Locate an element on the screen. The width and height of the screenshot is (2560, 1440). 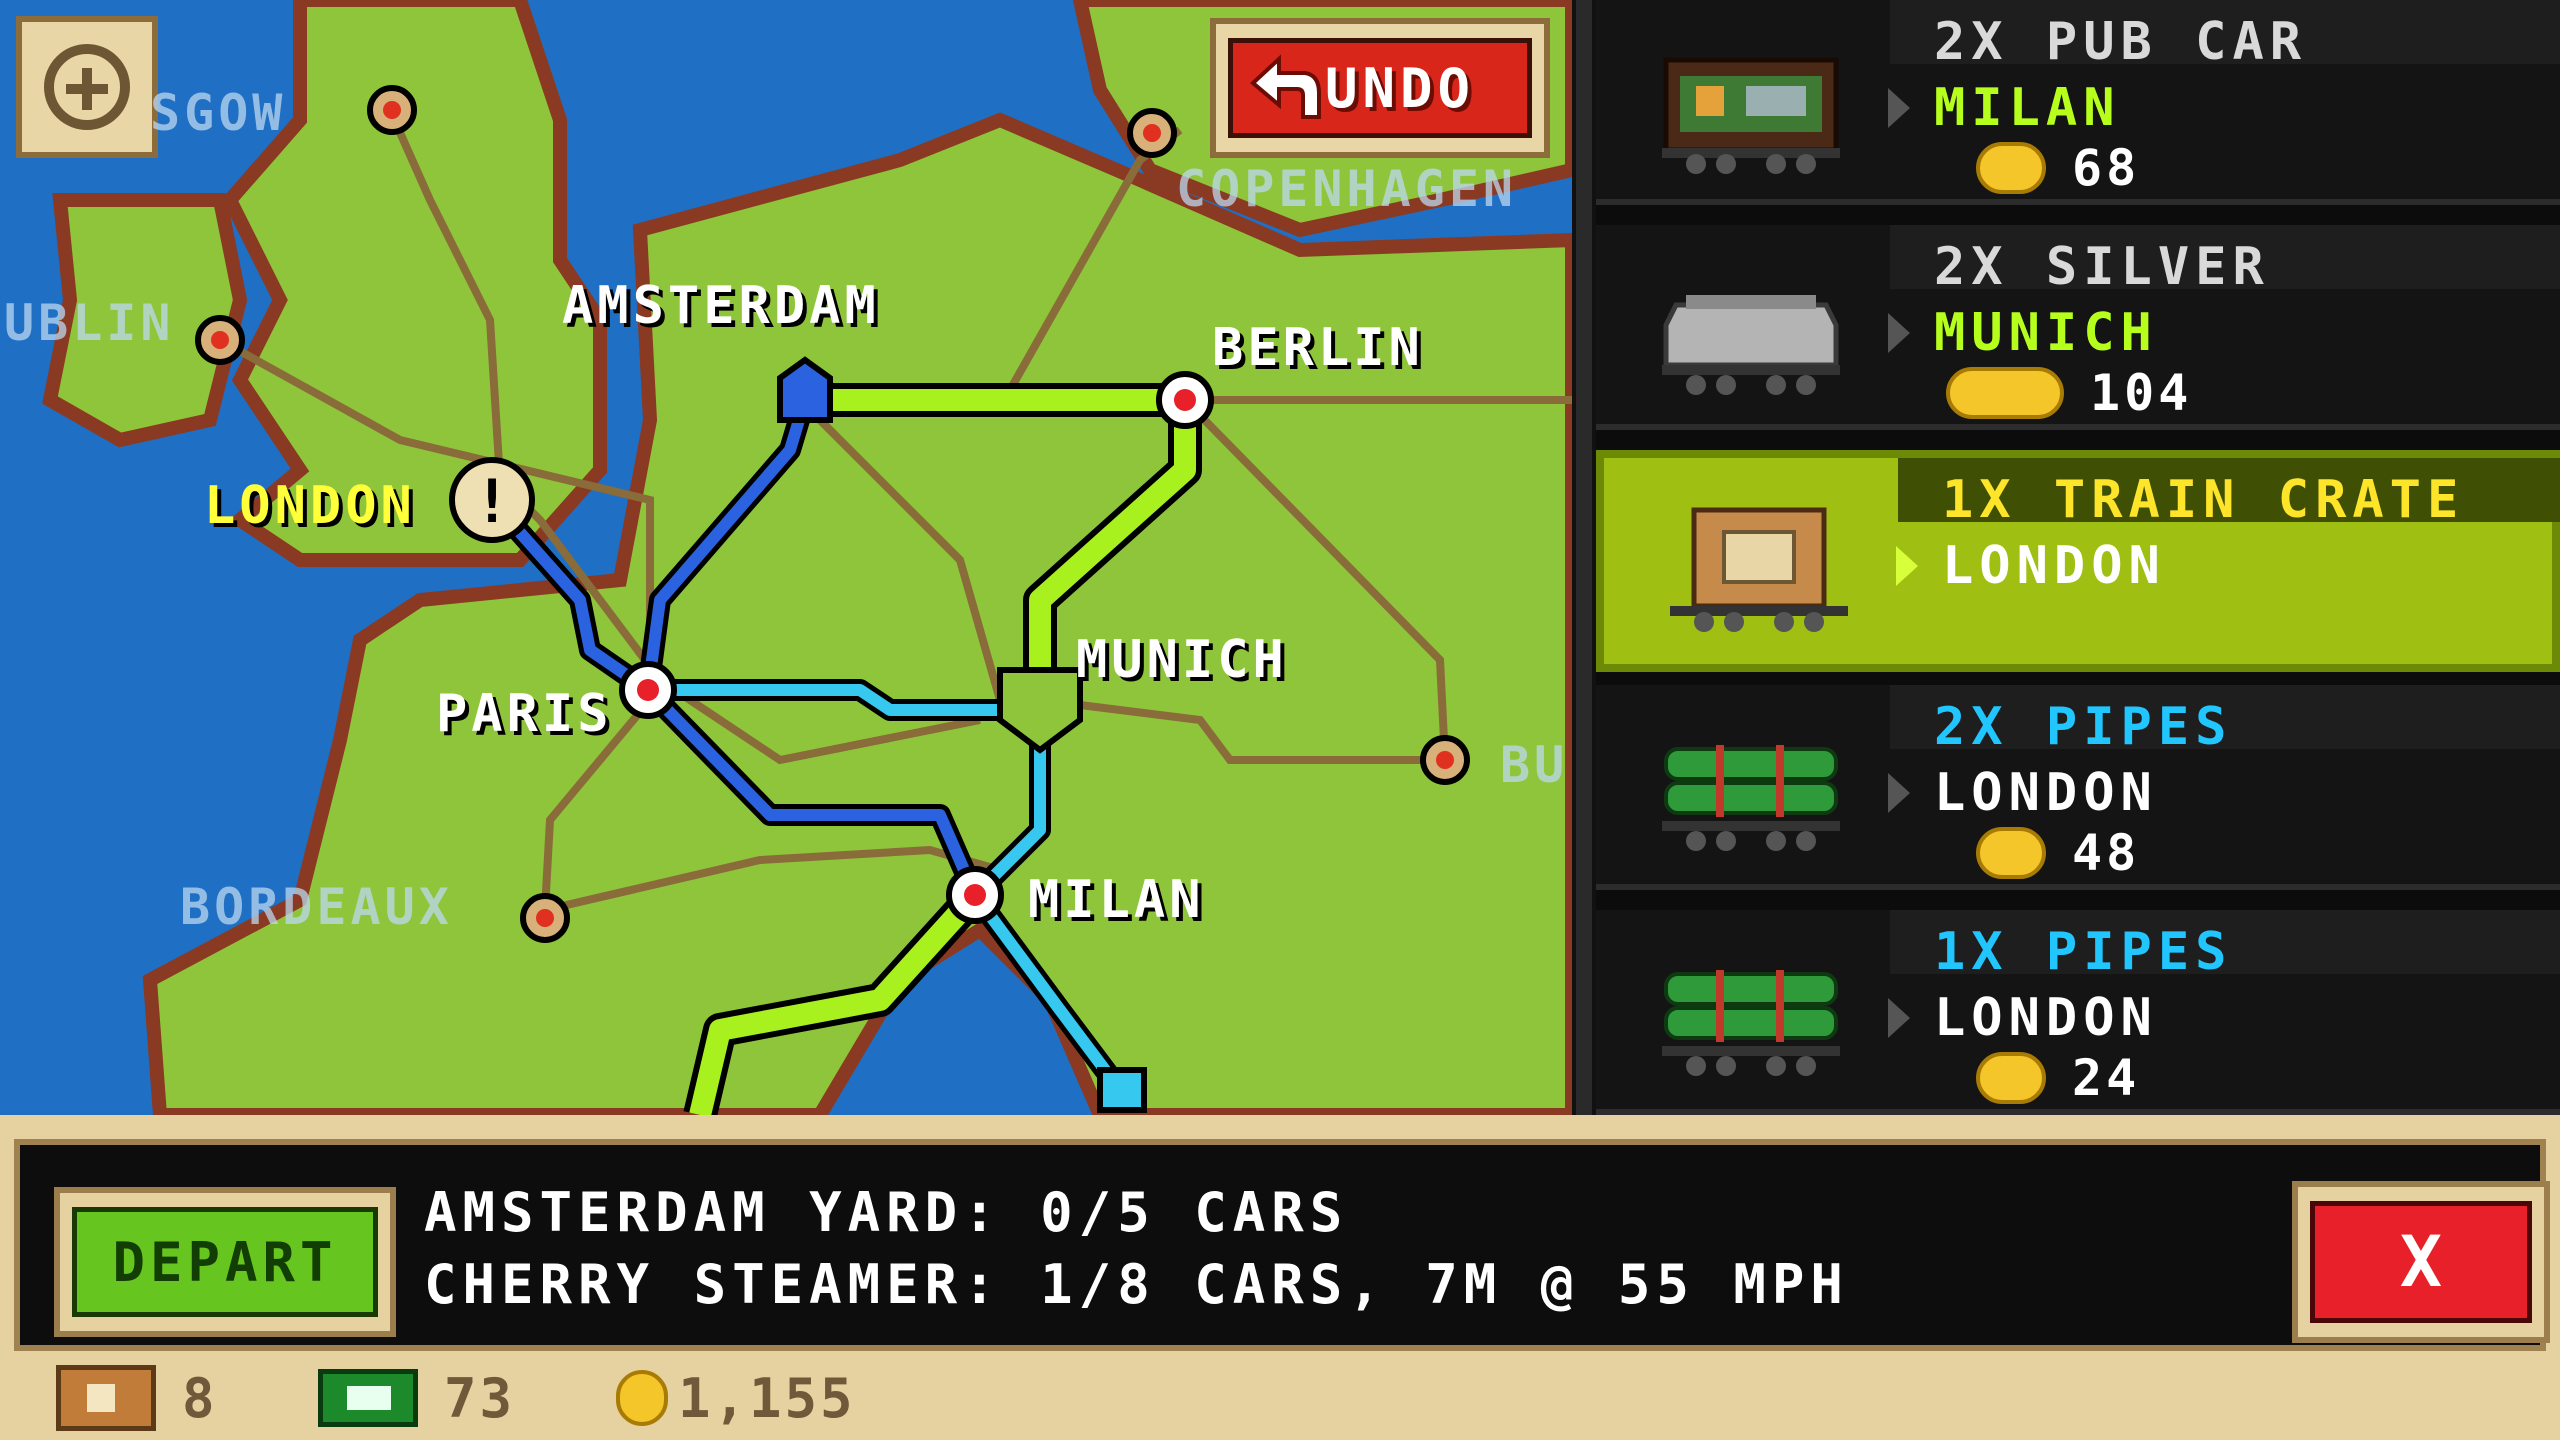
close-icon: X is located at coordinates (2421, 1262).